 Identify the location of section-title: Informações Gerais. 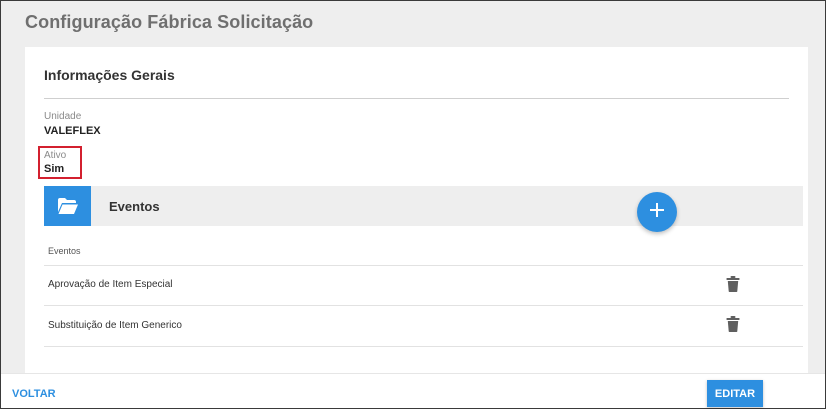
(109, 75).